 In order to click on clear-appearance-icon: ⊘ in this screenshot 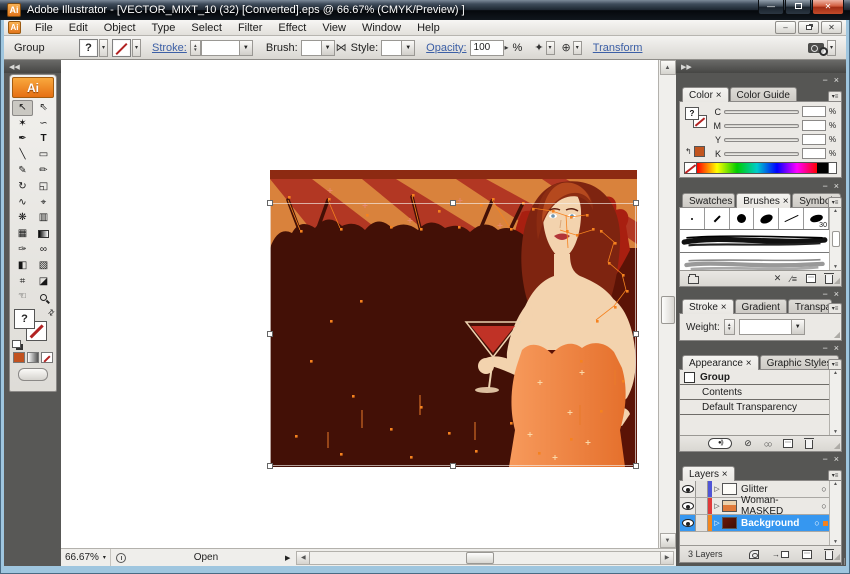, I will do `click(748, 443)`.